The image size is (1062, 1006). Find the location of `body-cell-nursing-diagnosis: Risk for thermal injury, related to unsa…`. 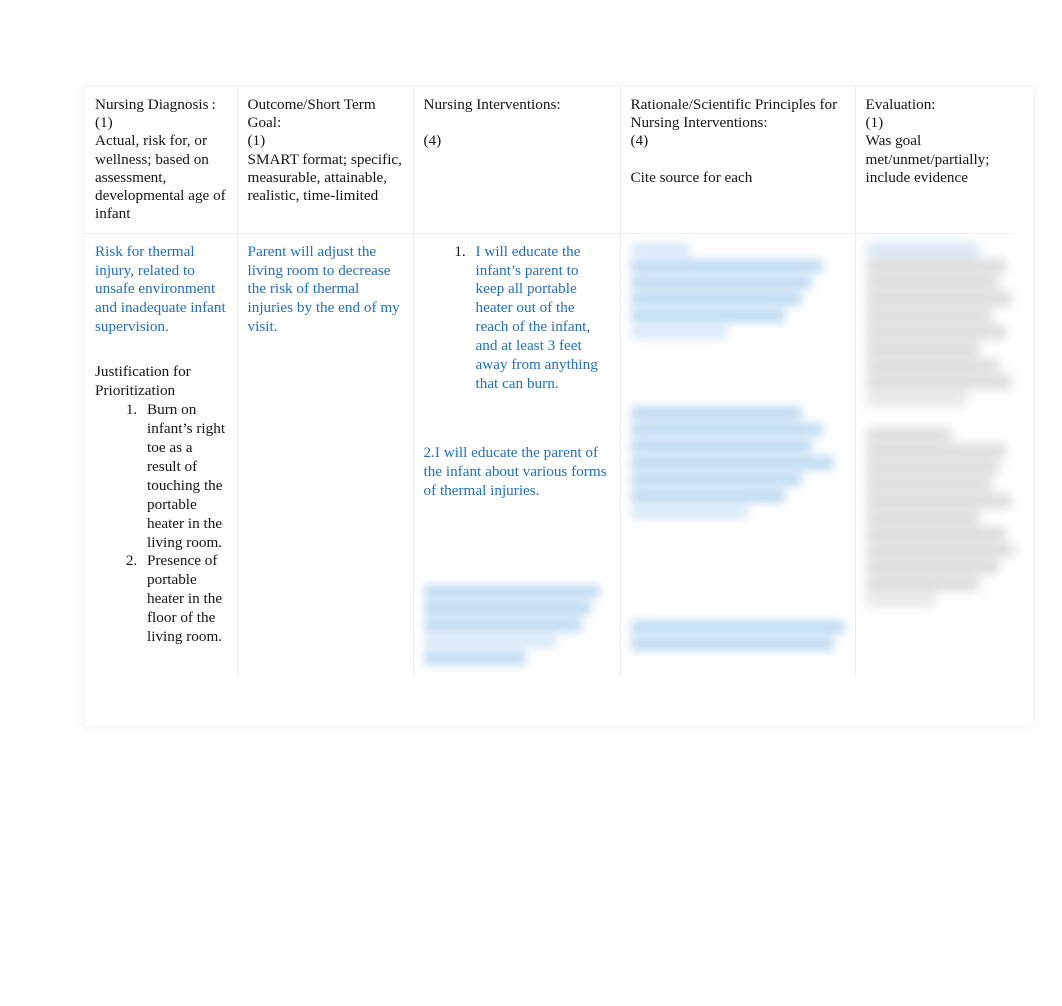

body-cell-nursing-diagnosis: Risk for thermal injury, related to unsa… is located at coordinates (161, 455).